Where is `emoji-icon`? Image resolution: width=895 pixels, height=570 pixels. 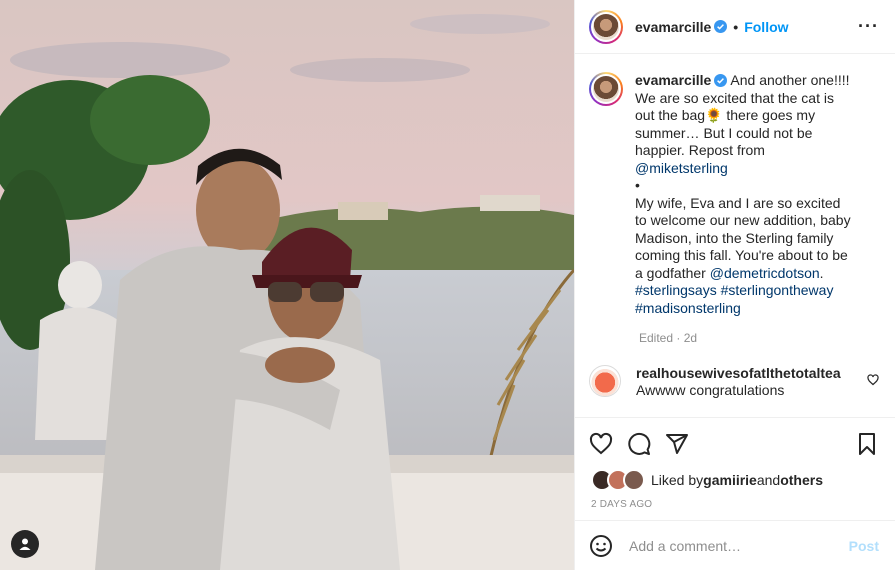 emoji-icon is located at coordinates (601, 545).